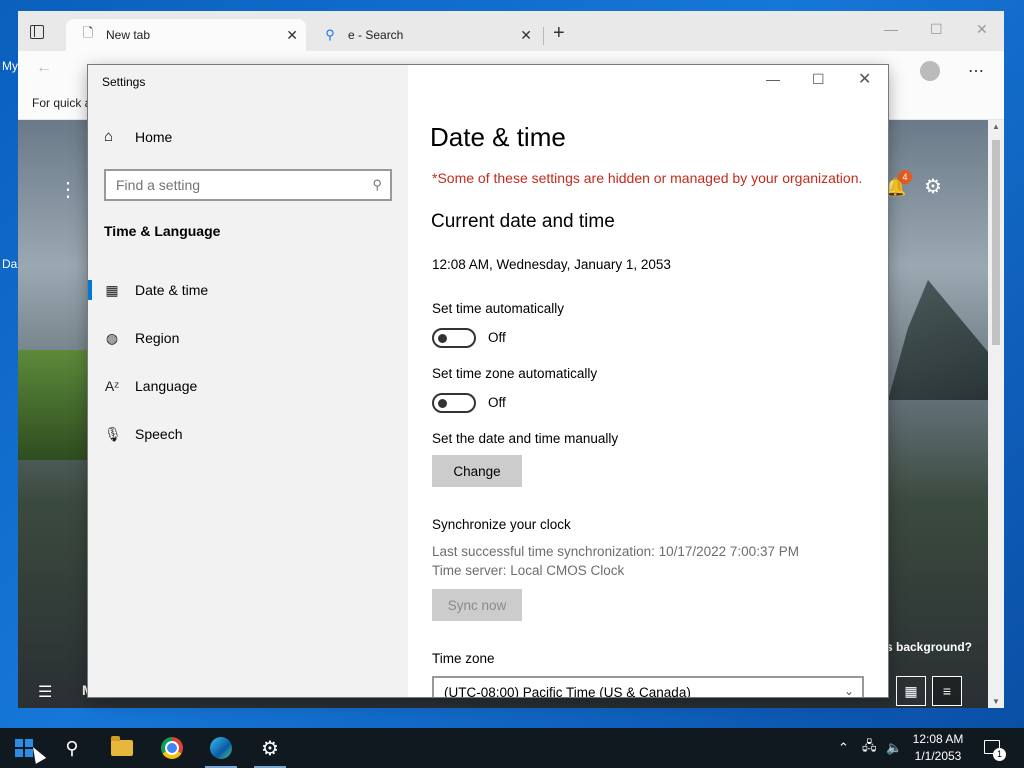 The image size is (1024, 768). I want to click on set-tz-auto-toggle, so click(454, 403).